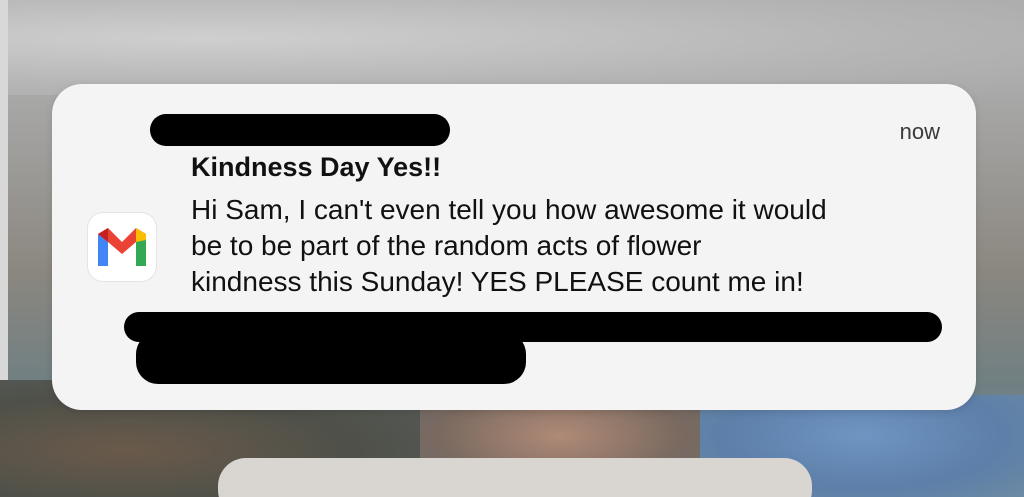  I want to click on next-notification-card, so click(515, 477).